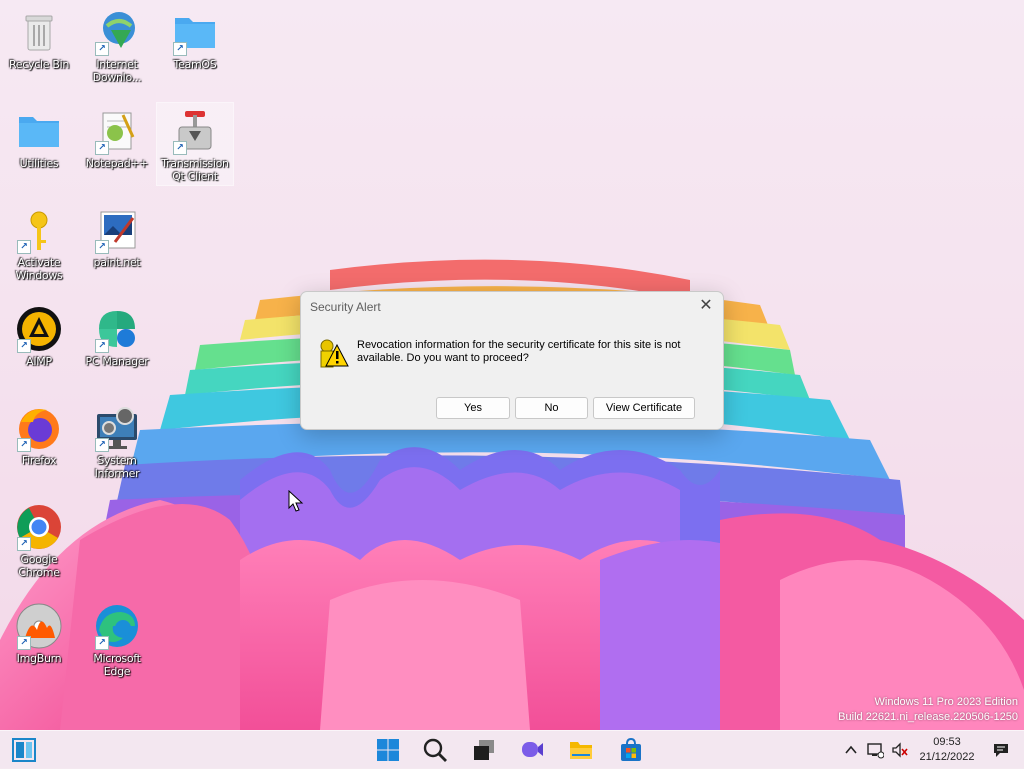 This screenshot has height=769, width=1024. Describe the element at coordinates (39, 64) in the screenshot. I see `desktop-icon-label: Recycle Bin` at that location.